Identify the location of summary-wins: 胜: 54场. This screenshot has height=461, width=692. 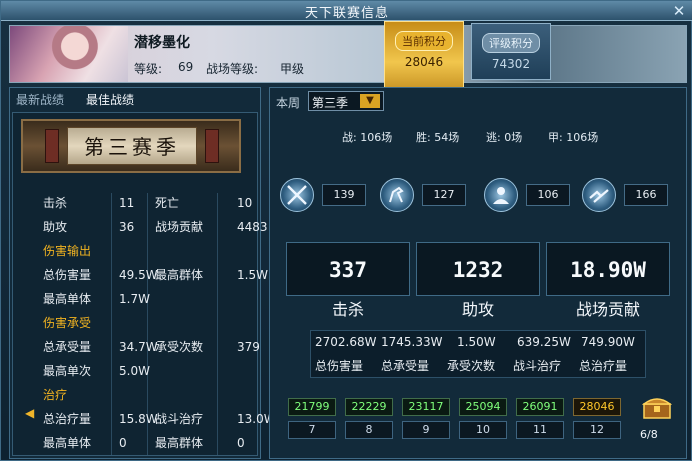
(438, 137).